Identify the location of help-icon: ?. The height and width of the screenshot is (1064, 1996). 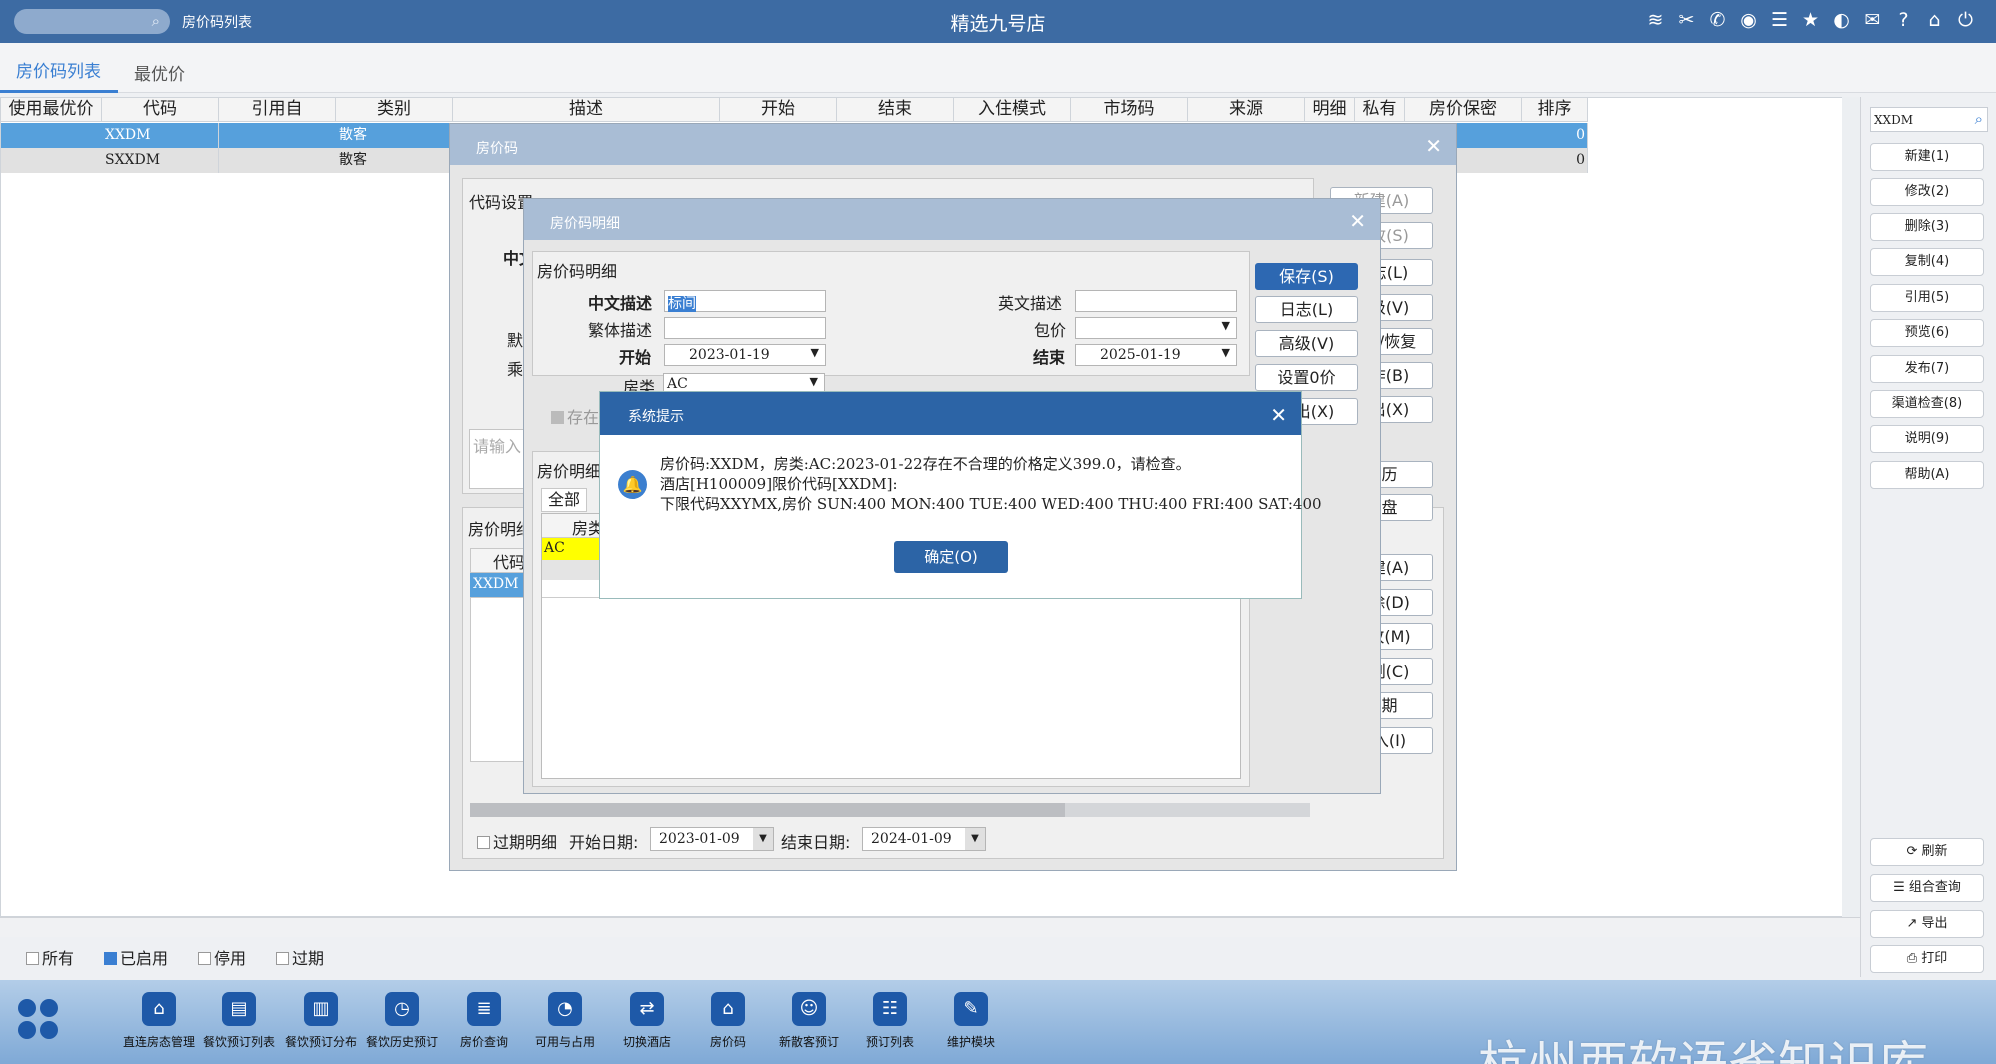
(1903, 20).